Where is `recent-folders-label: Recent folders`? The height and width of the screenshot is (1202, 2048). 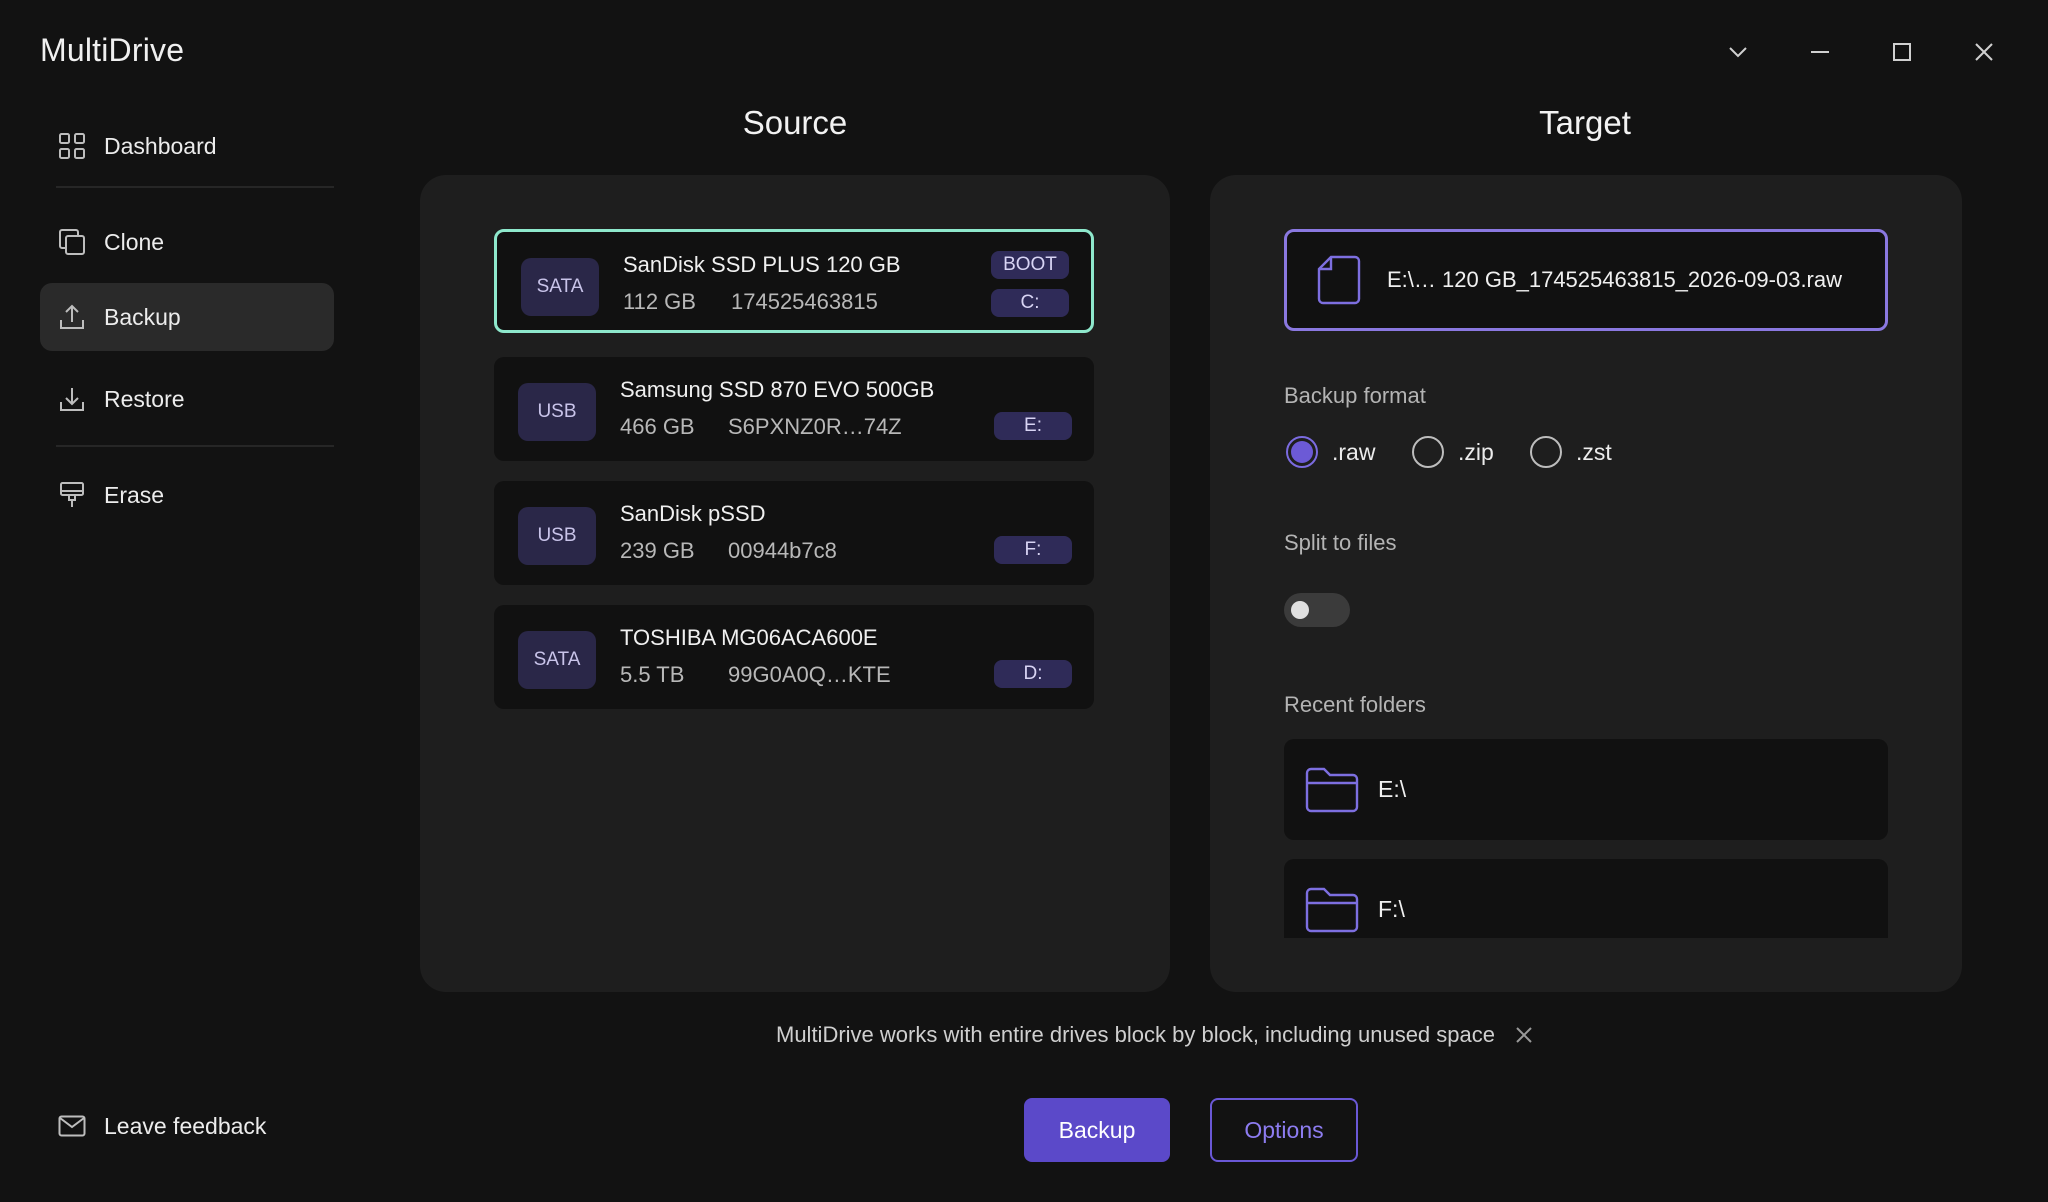 recent-folders-label: Recent folders is located at coordinates (1355, 704).